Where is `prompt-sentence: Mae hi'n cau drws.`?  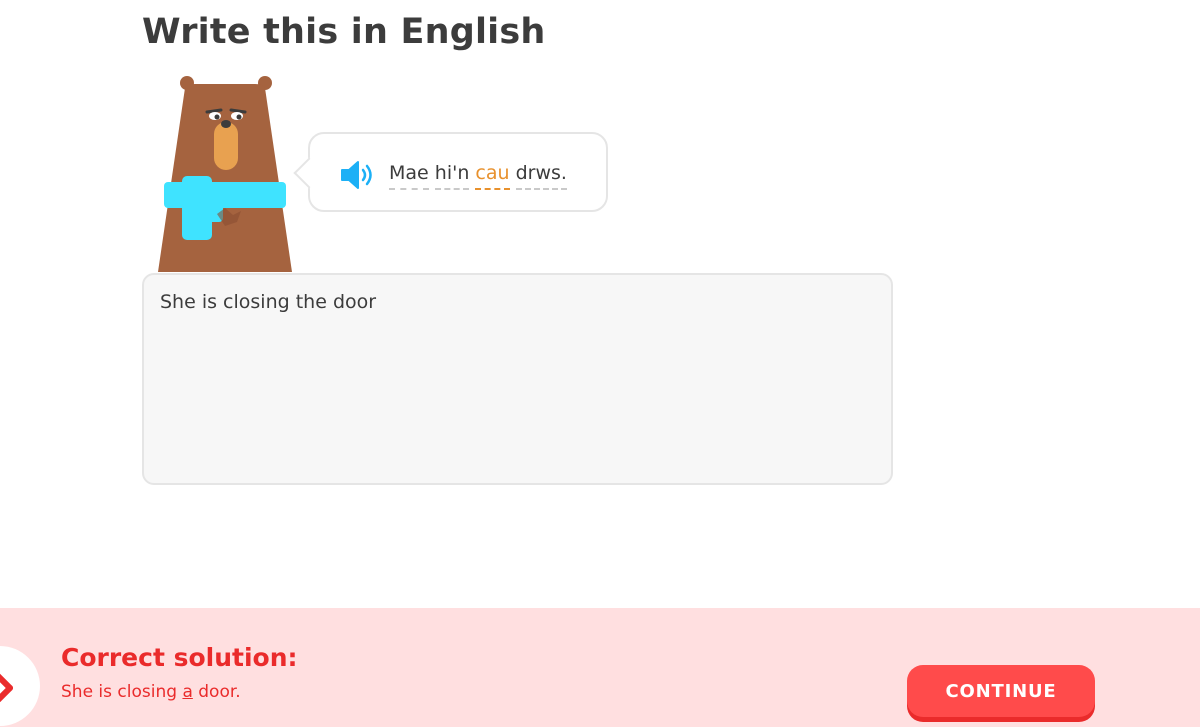 prompt-sentence: Mae hi'n cau drws. is located at coordinates (478, 176).